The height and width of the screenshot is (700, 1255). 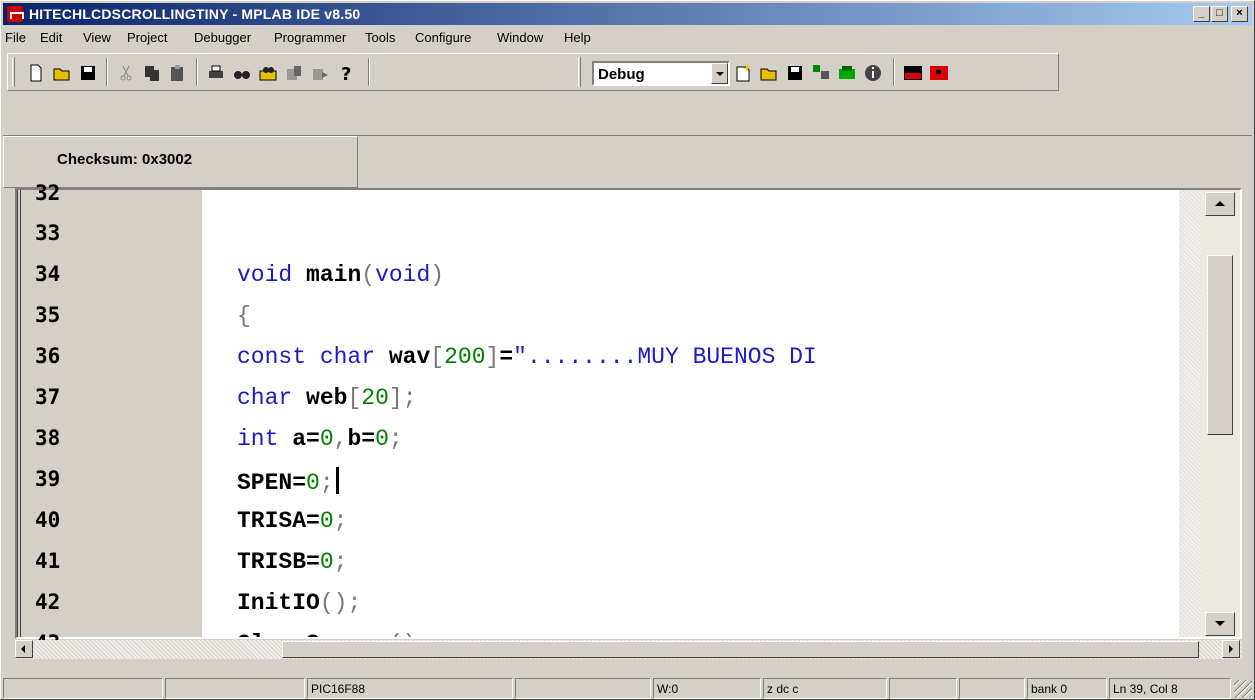 What do you see at coordinates (825, 688) in the screenshot?
I see `status-flags: z dc c` at bounding box center [825, 688].